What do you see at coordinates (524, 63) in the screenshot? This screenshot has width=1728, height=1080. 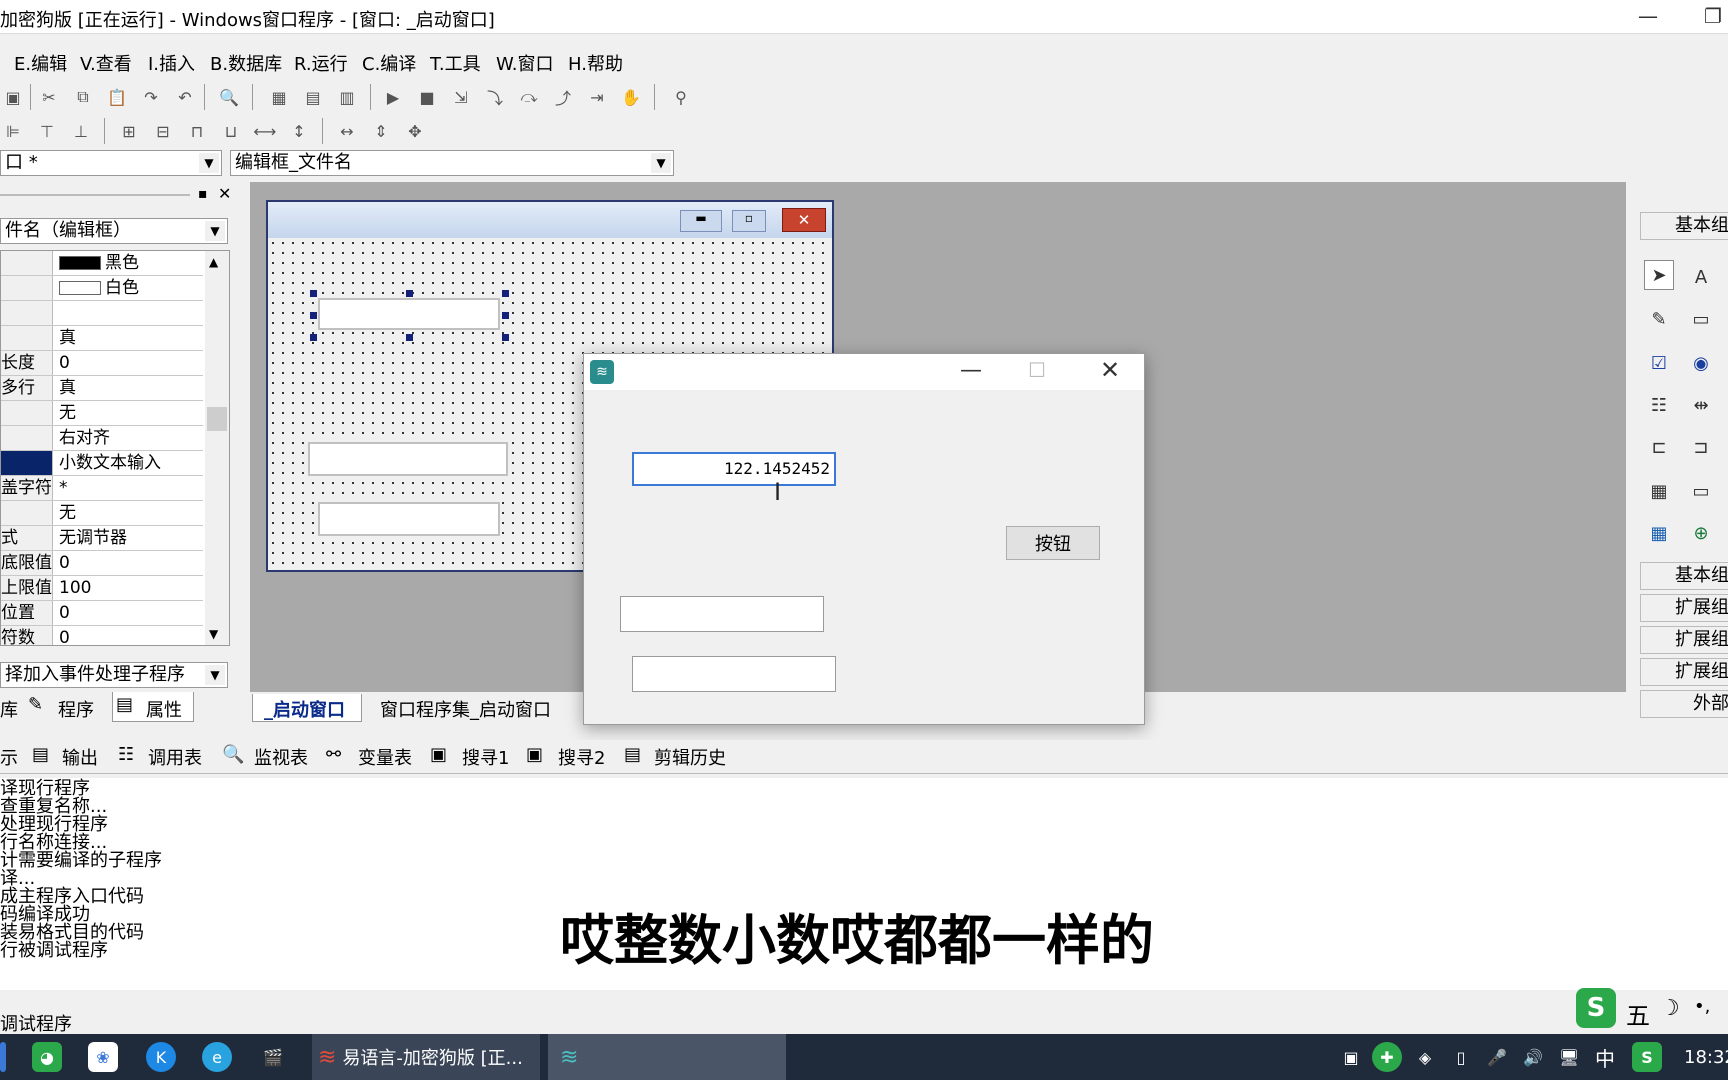 I see `menu-window: W.窗口` at bounding box center [524, 63].